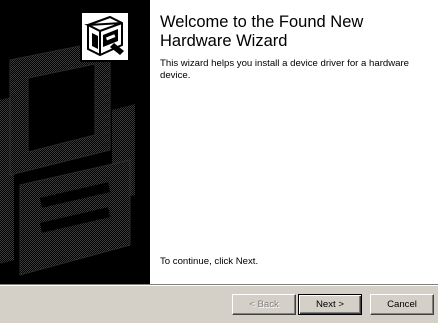 This screenshot has width=438, height=323. Describe the element at coordinates (219, 304) in the screenshot. I see `wizard-button-bar: < Back Next > Cancel` at that location.